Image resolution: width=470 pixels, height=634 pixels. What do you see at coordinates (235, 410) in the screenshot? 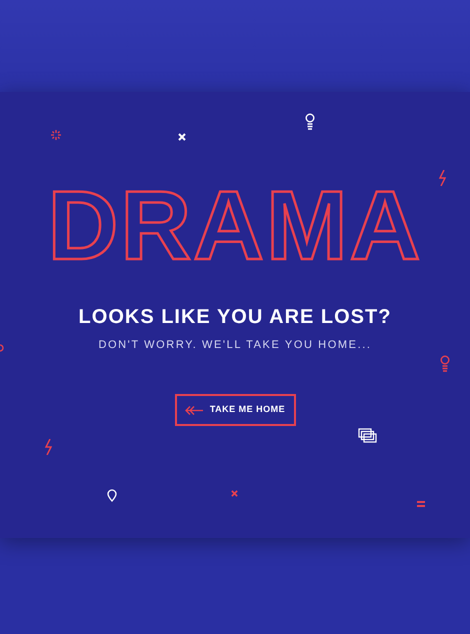
I see `home-button: TAKE ME HOME` at bounding box center [235, 410].